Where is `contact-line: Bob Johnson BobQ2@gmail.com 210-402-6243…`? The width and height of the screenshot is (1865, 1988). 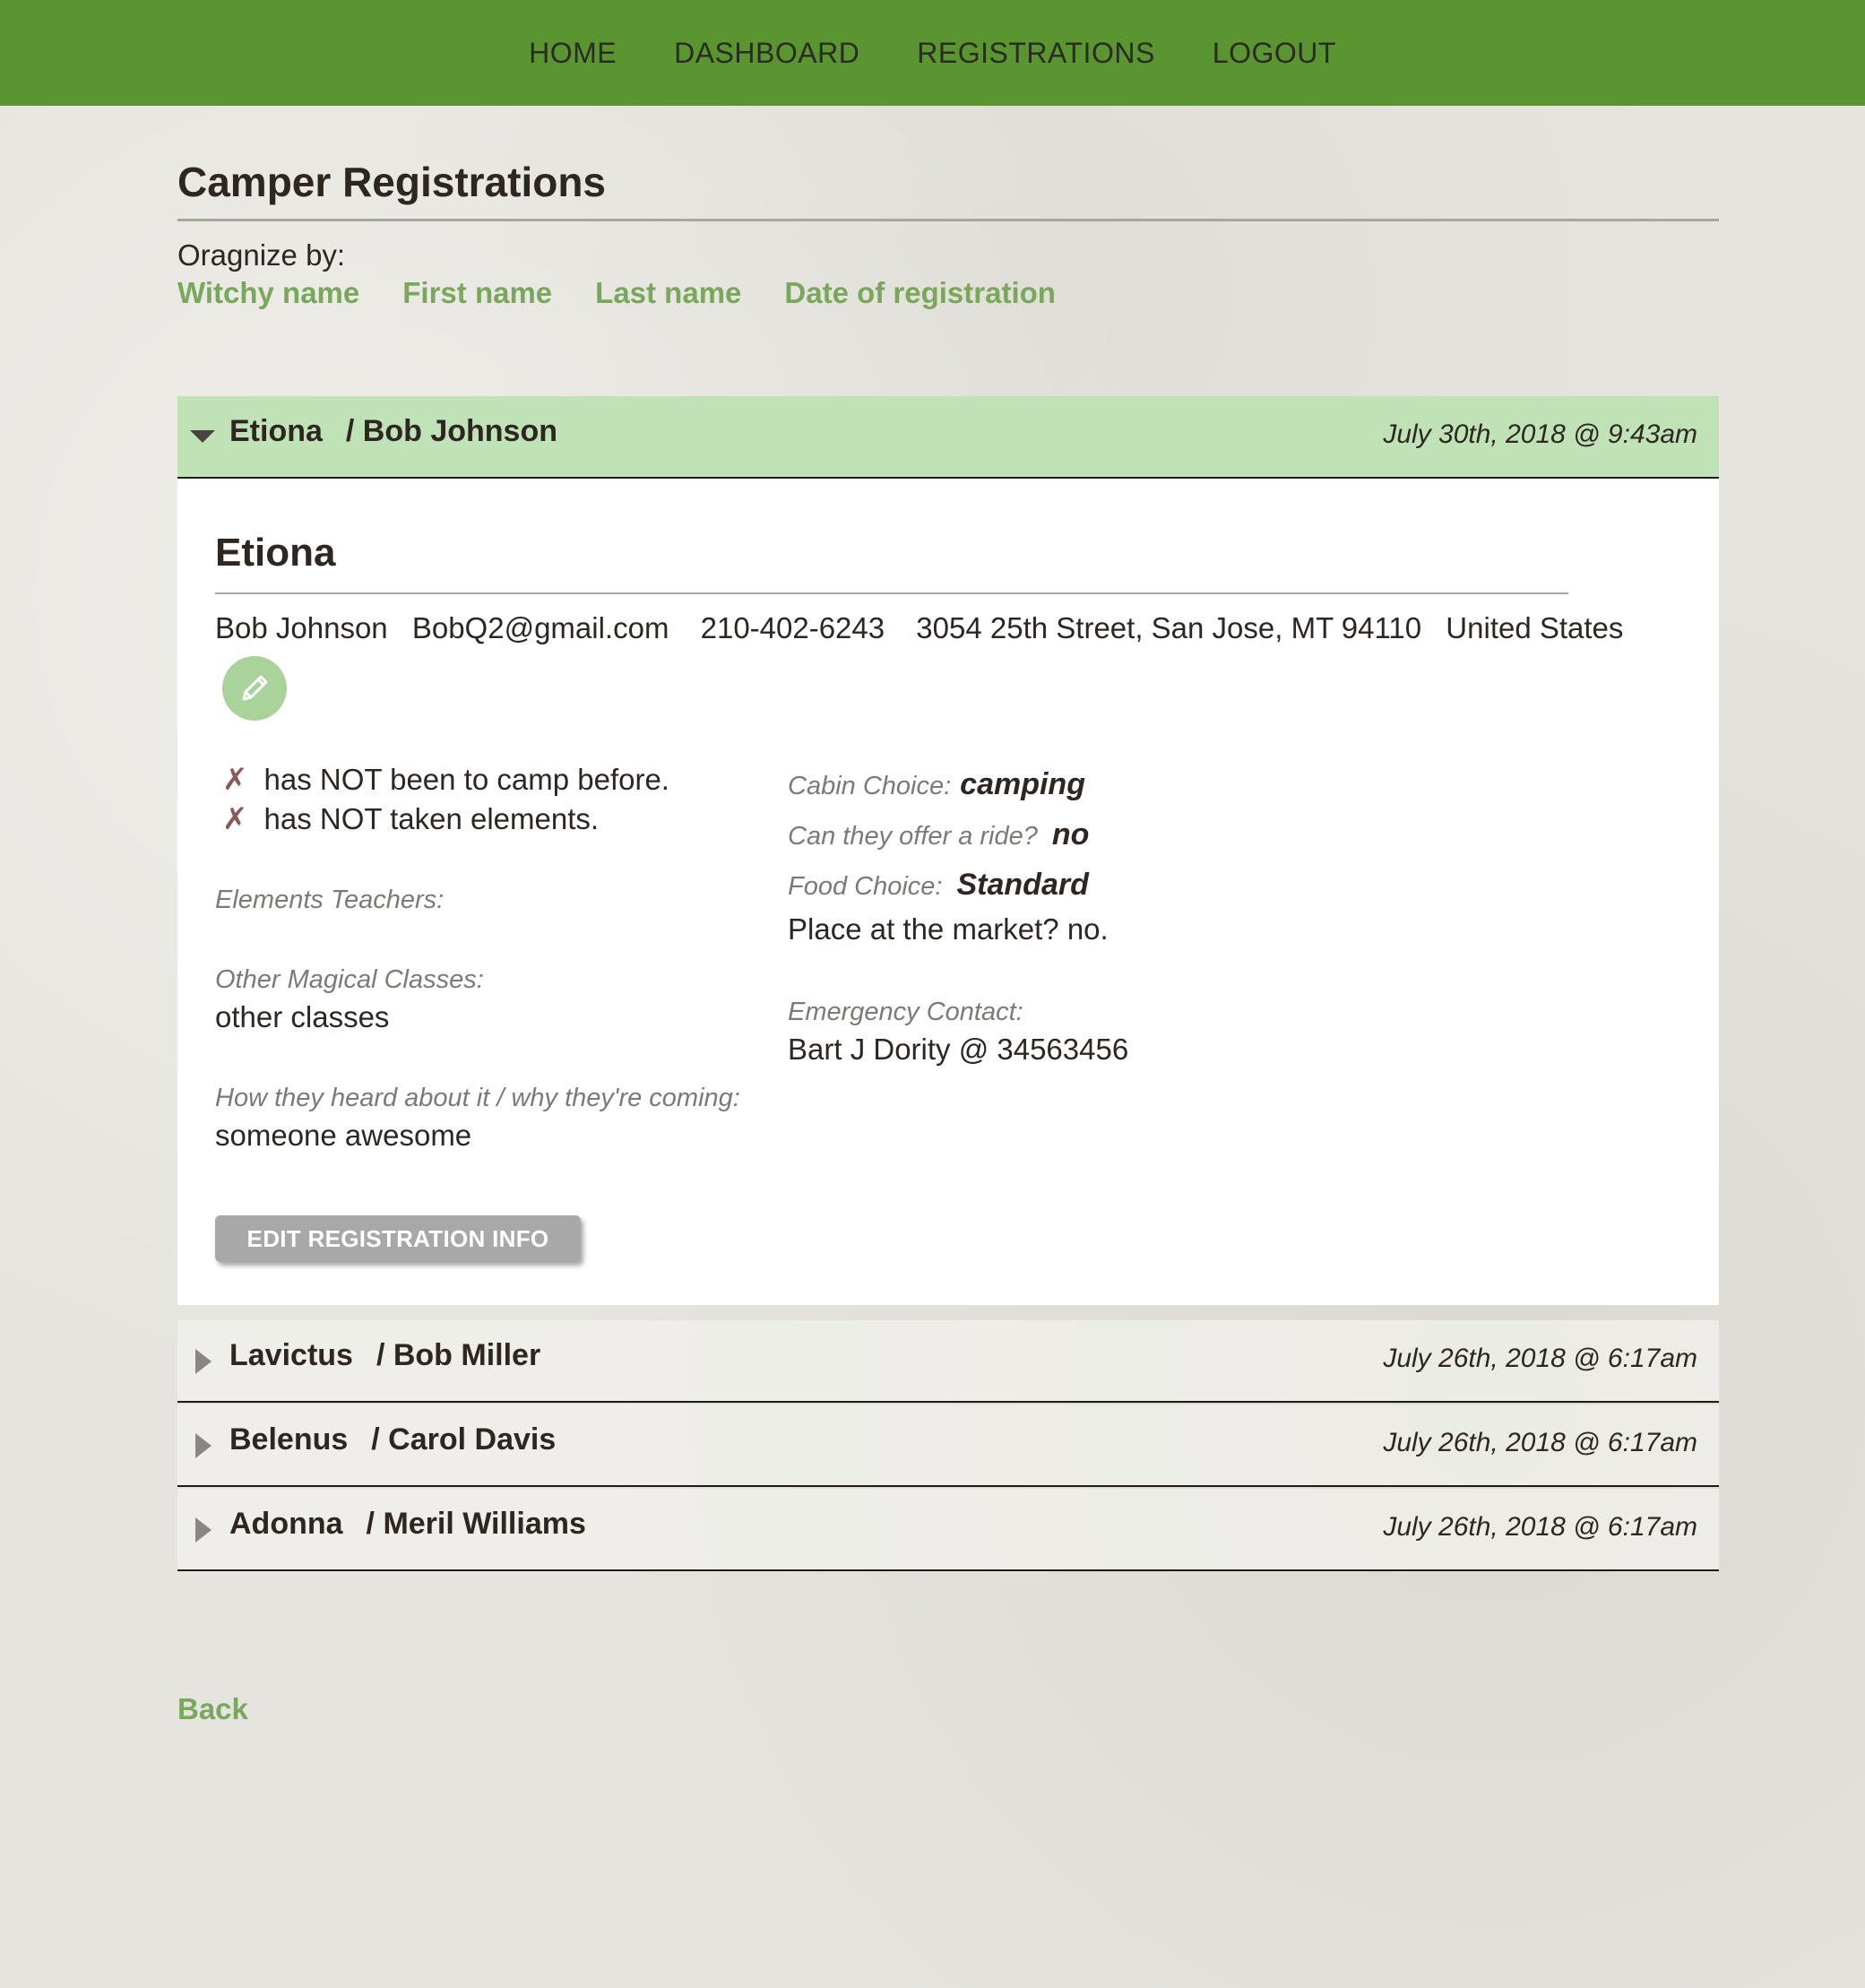
contact-line: Bob Johnson BobQ2@gmail.com 210-402-6243… is located at coordinates (927, 628).